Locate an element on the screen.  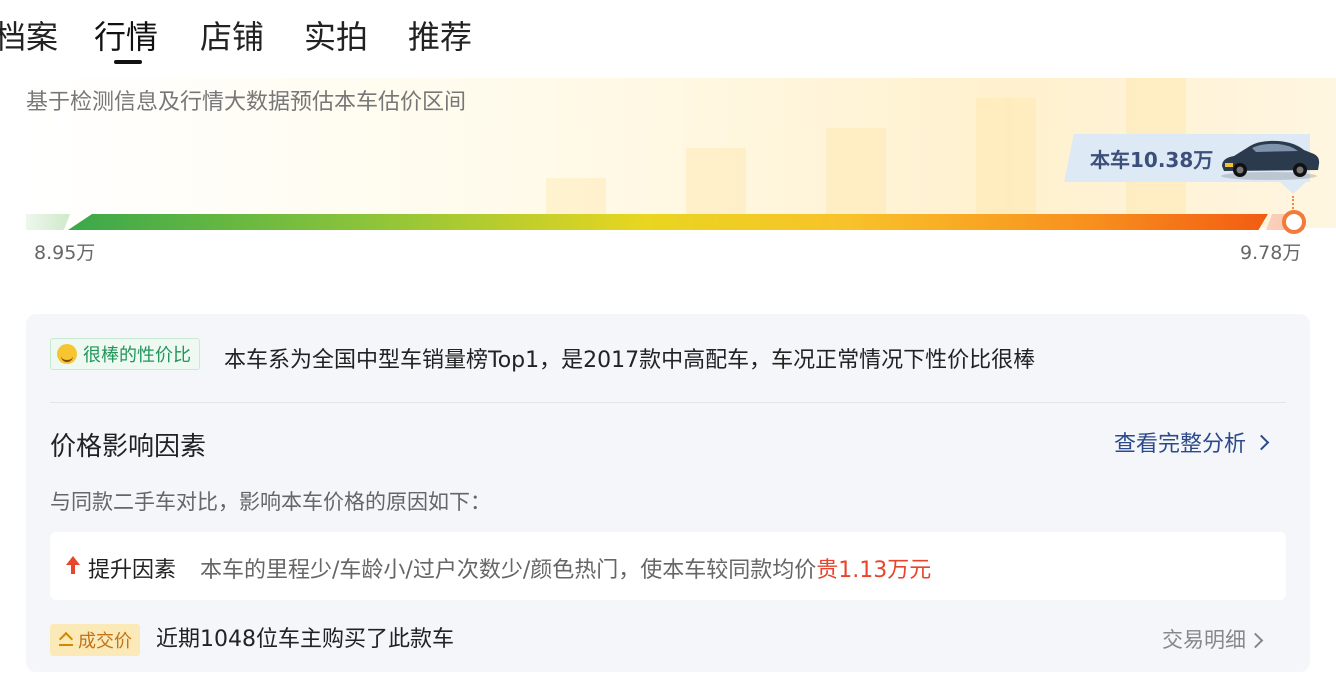
range-min-label: 8.95万 is located at coordinates (65, 253).